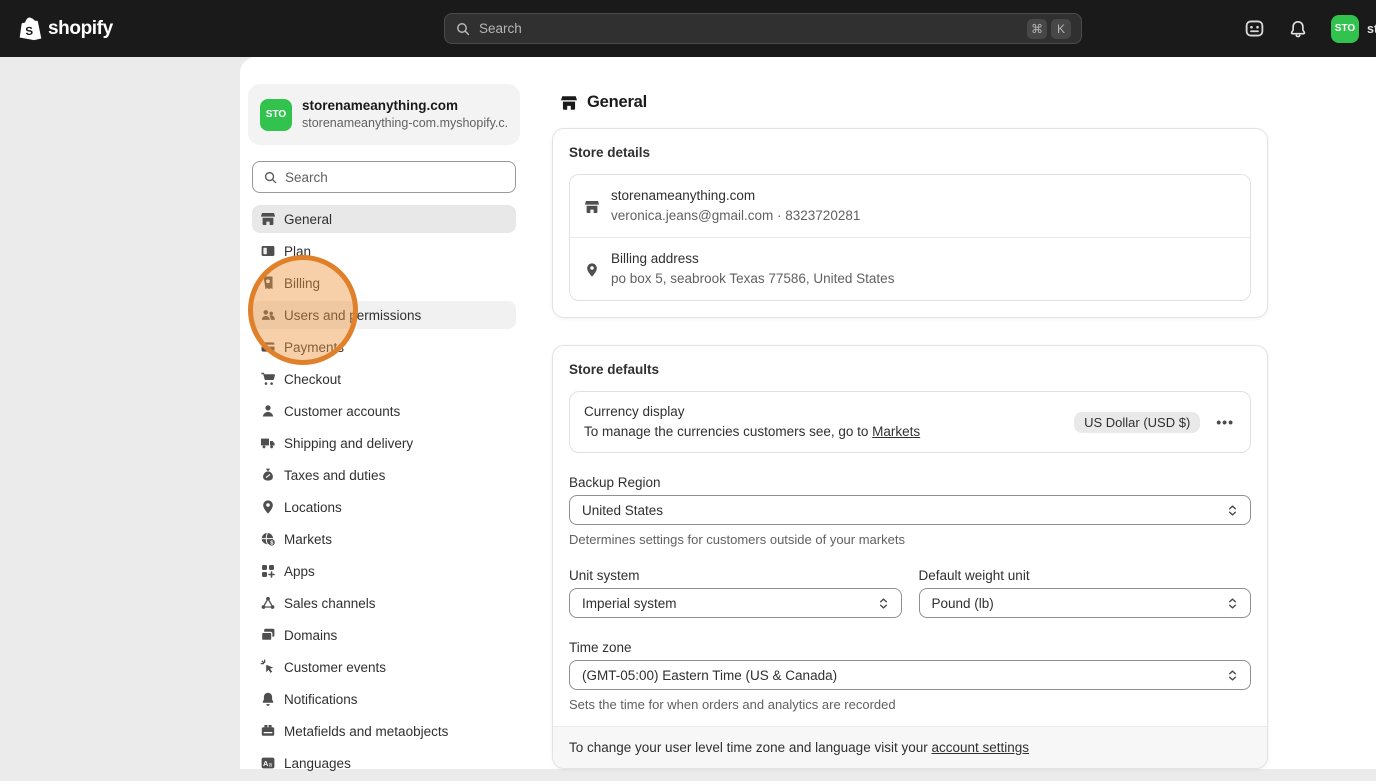 The height and width of the screenshot is (781, 1376). What do you see at coordinates (384, 635) in the screenshot?
I see `sidebar-item-domains: Domains` at bounding box center [384, 635].